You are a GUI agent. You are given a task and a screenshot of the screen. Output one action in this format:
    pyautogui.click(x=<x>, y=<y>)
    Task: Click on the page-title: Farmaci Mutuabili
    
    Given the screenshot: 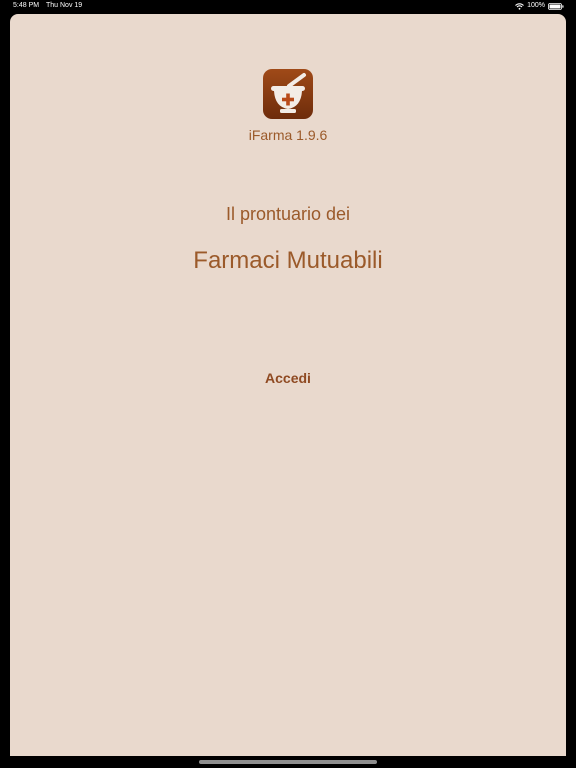 What is the action you would take?
    pyautogui.click(x=288, y=260)
    